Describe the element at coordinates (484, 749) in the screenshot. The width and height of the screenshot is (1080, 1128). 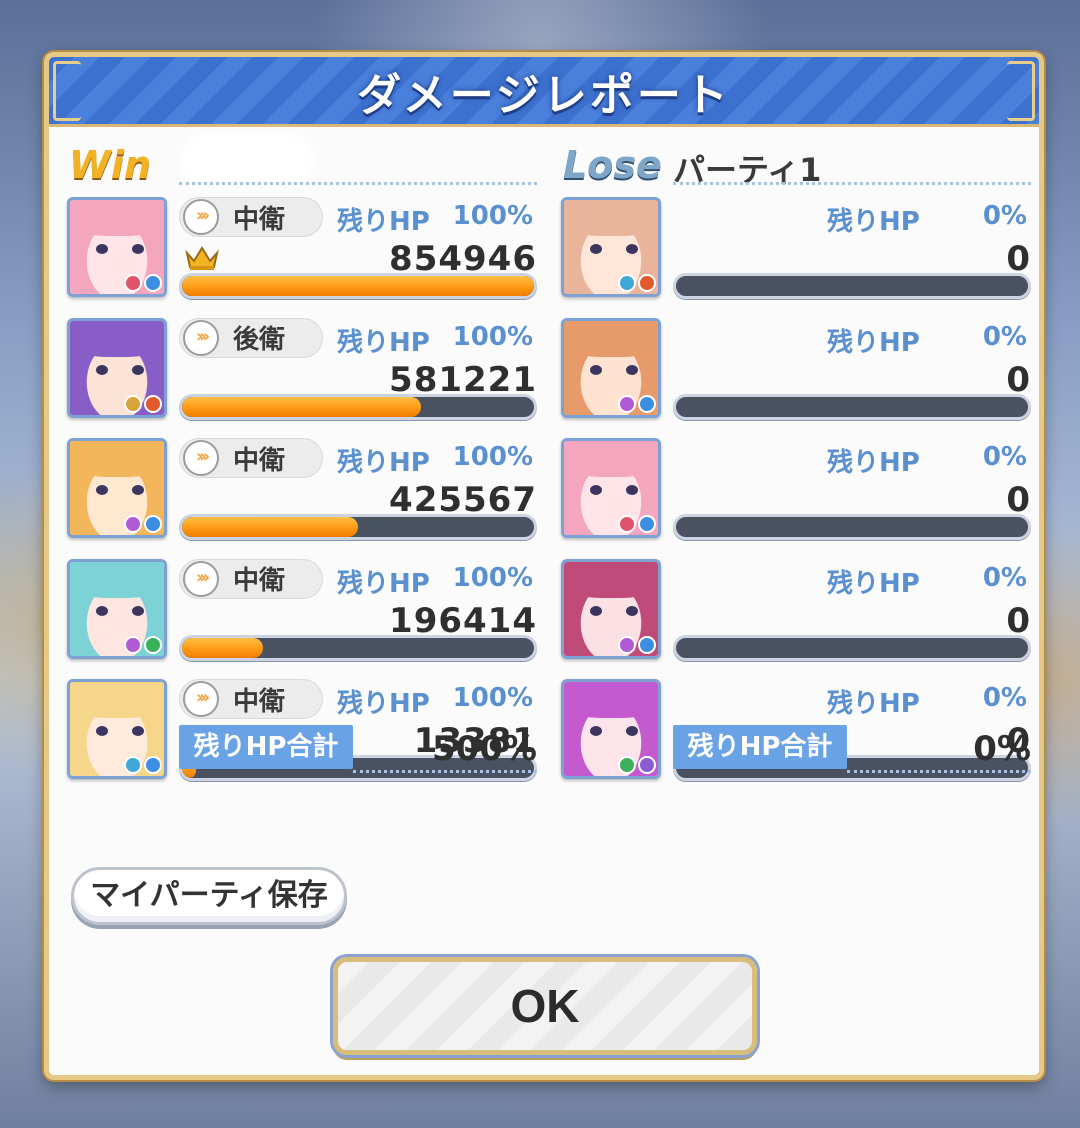
I see `total-hp-value: 500%` at that location.